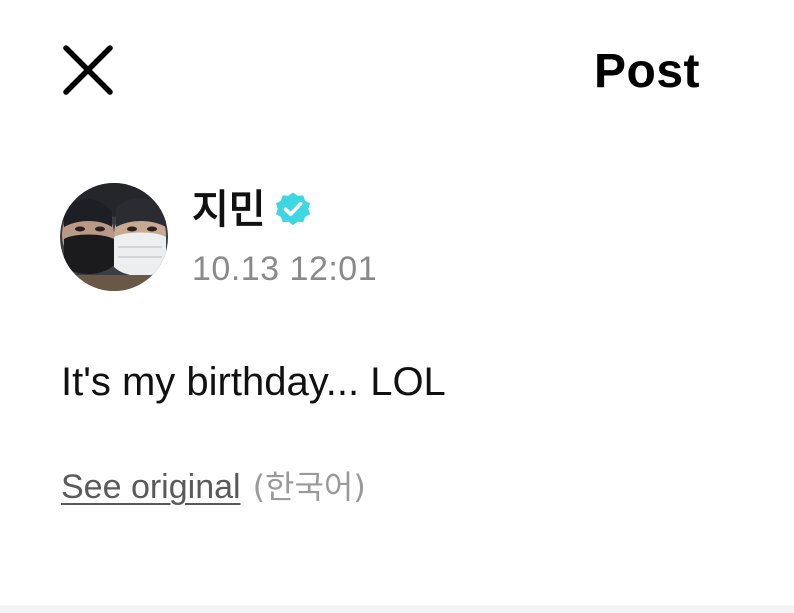 This screenshot has width=794, height=613. I want to click on post-body: It's my birthday... LOL, so click(253, 382).